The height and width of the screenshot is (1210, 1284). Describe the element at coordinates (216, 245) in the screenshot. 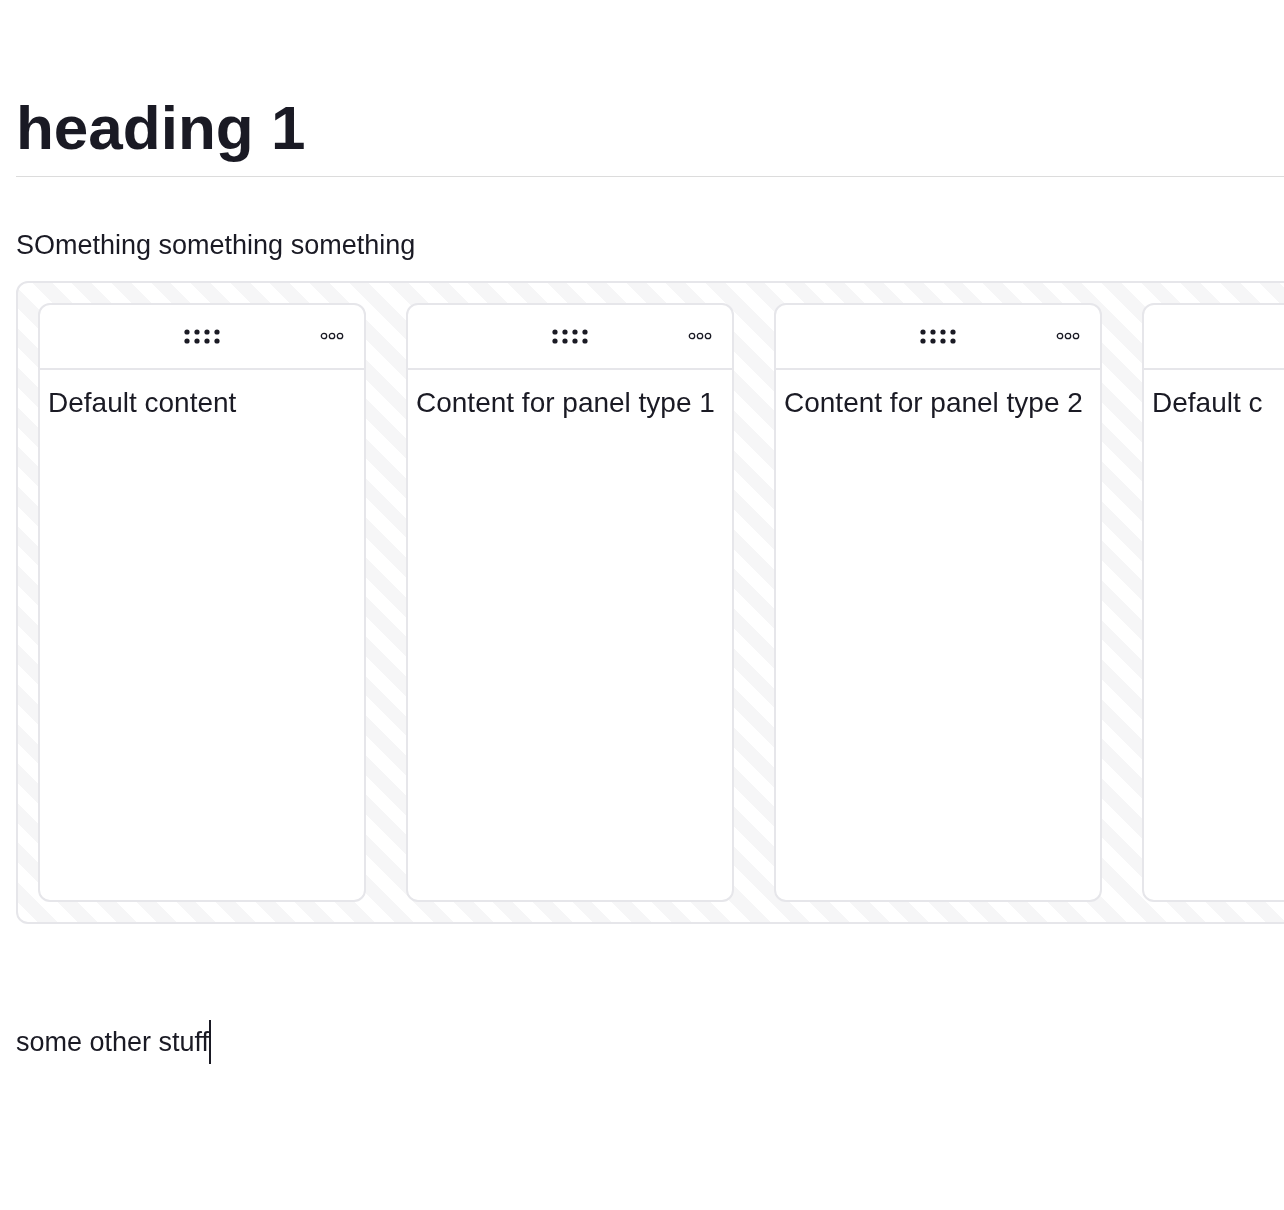

I see `intro-text: SOmething something something` at that location.